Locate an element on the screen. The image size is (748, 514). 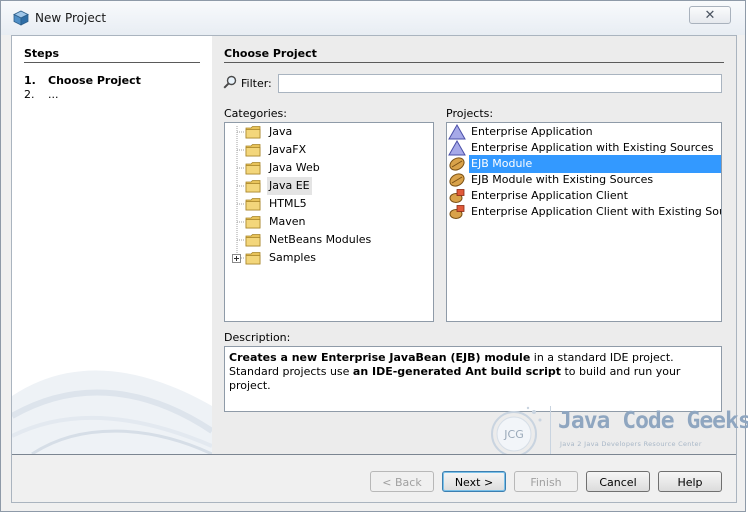
step-number: 2. is located at coordinates (29, 94).